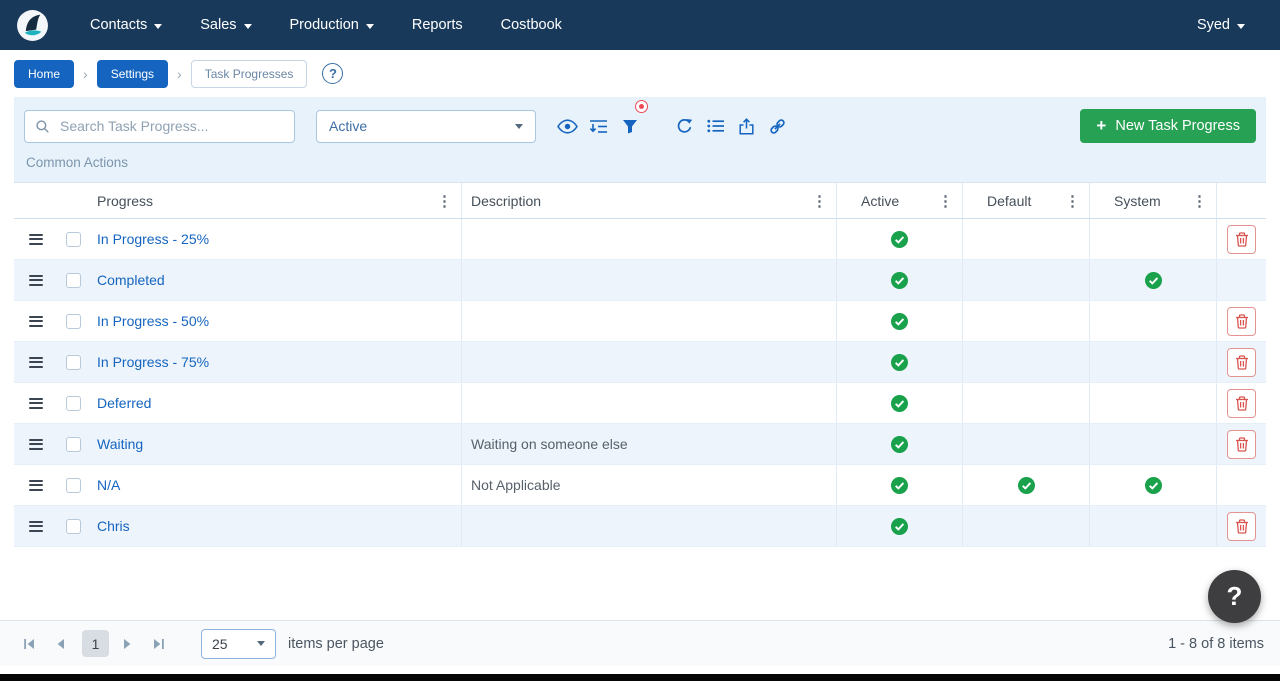 The height and width of the screenshot is (681, 1280). I want to click on first-page-button, so click(29, 643).